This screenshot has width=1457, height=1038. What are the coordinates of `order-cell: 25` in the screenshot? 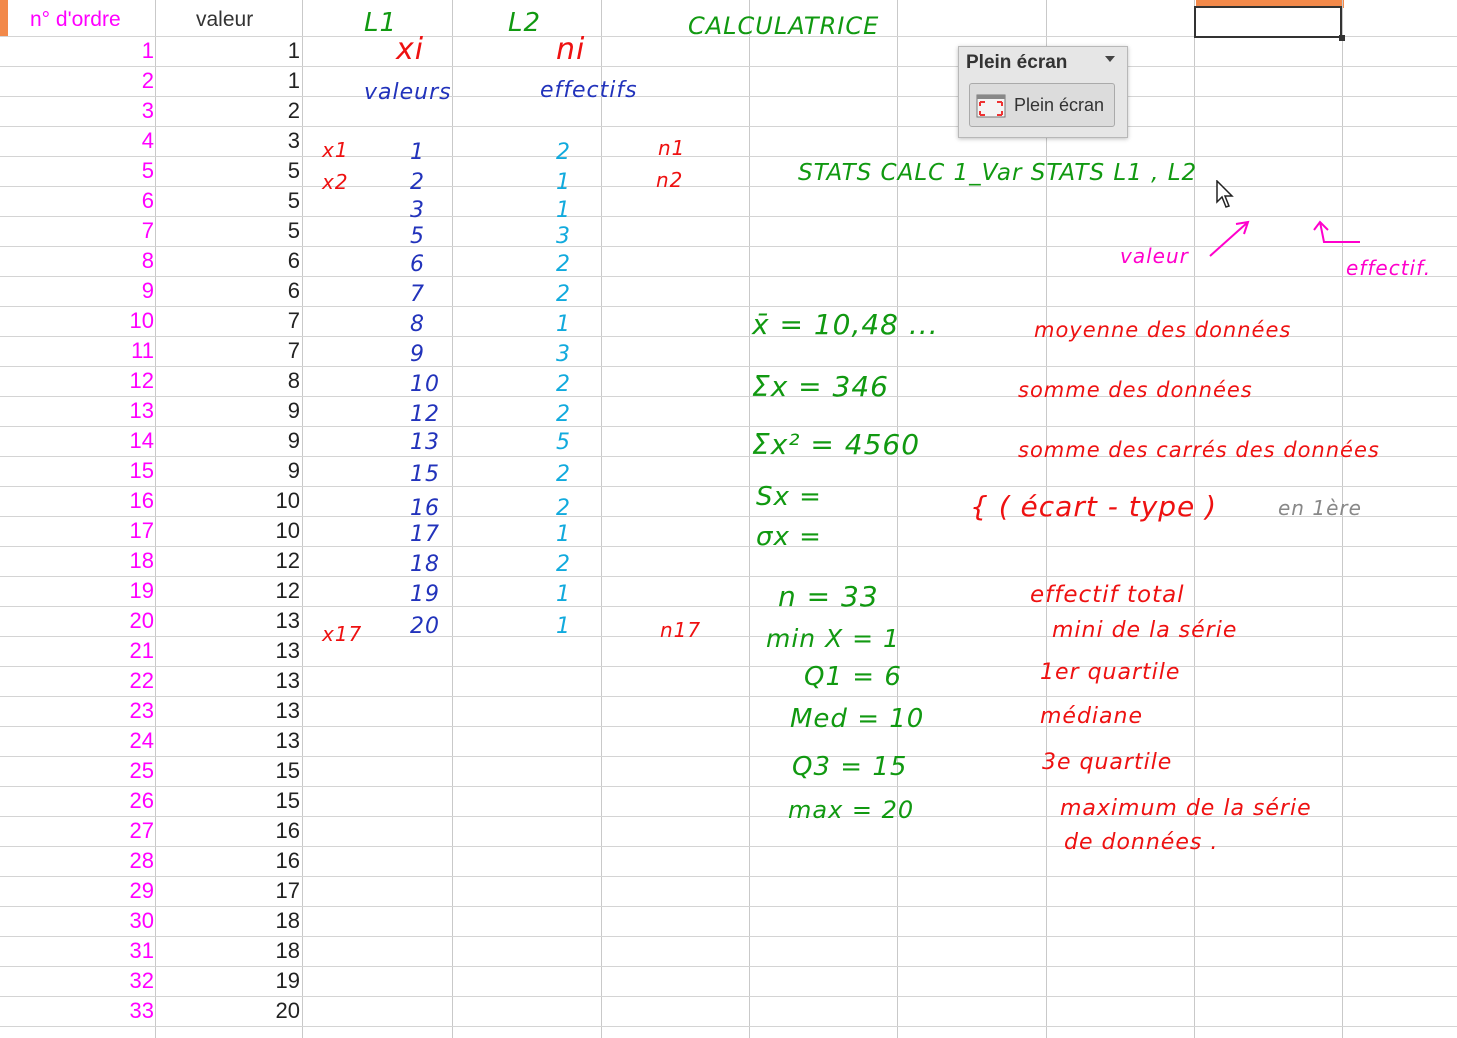 It's located at (82, 771).